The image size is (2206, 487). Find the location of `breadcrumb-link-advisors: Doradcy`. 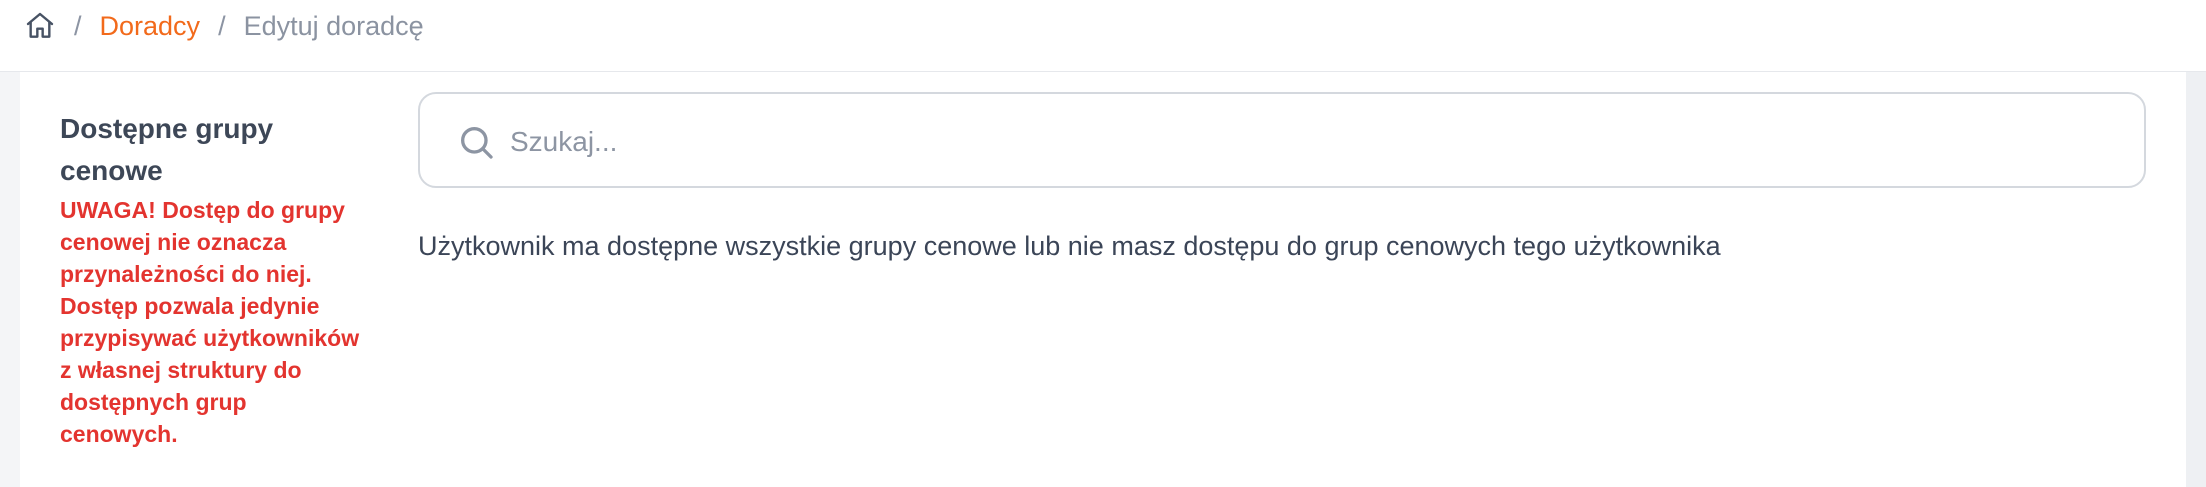

breadcrumb-link-advisors: Doradcy is located at coordinates (150, 26).